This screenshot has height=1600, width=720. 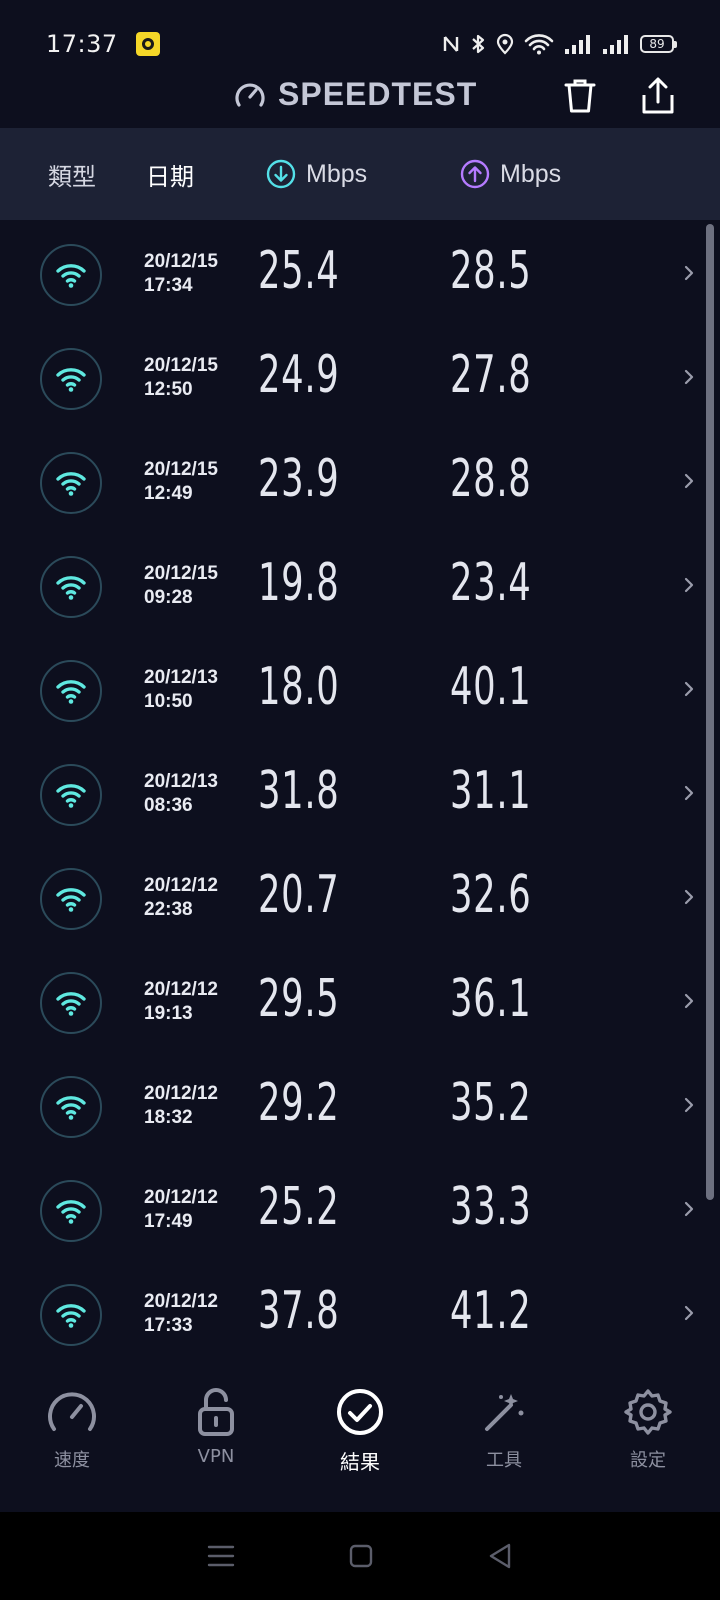 I want to click on result-row: 20/12/15 09:28 19.8 23.4, so click(x=350, y=586).